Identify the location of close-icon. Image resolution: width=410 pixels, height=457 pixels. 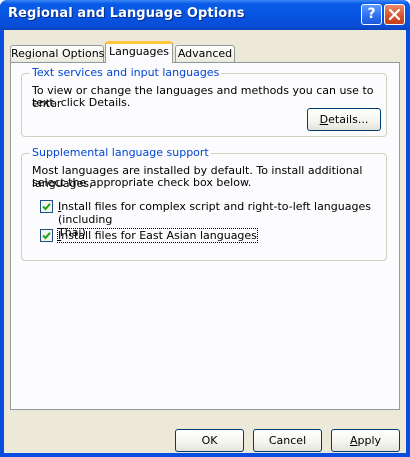
(394, 14).